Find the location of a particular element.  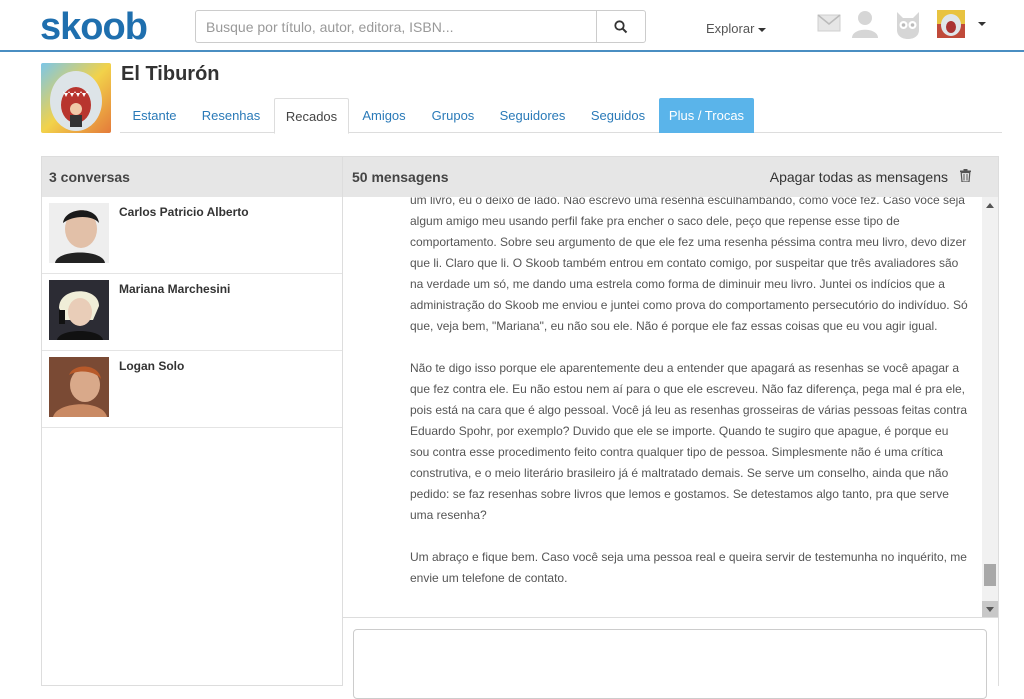

messages-count: 50 mensagens is located at coordinates (400, 177).